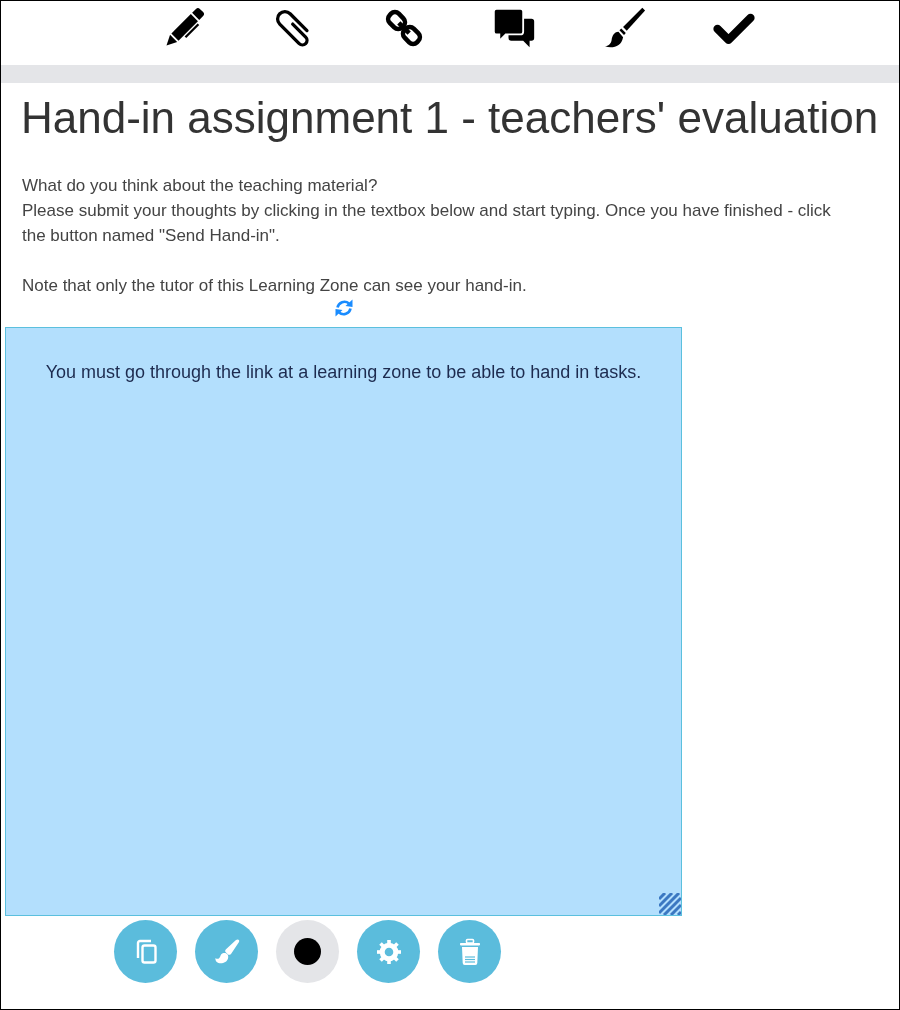  Describe the element at coordinates (200, 186) in the screenshot. I see `question-text: What do you think about the teaching material?` at that location.